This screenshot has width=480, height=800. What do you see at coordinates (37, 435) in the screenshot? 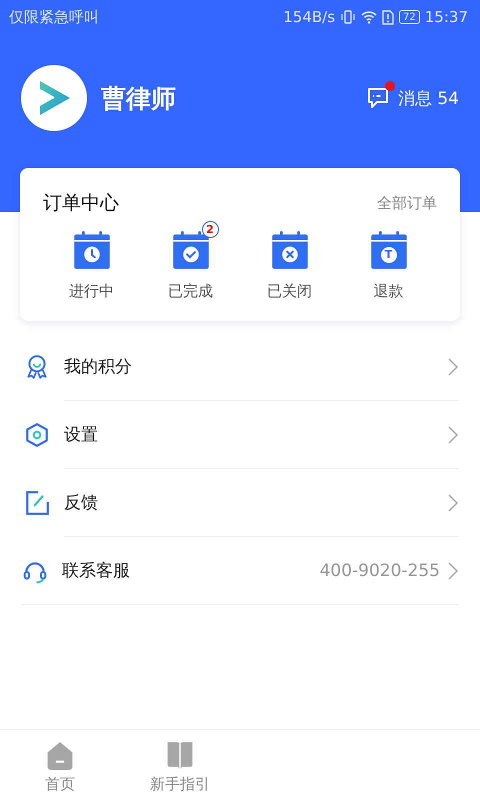
I see `settings-icon` at bounding box center [37, 435].